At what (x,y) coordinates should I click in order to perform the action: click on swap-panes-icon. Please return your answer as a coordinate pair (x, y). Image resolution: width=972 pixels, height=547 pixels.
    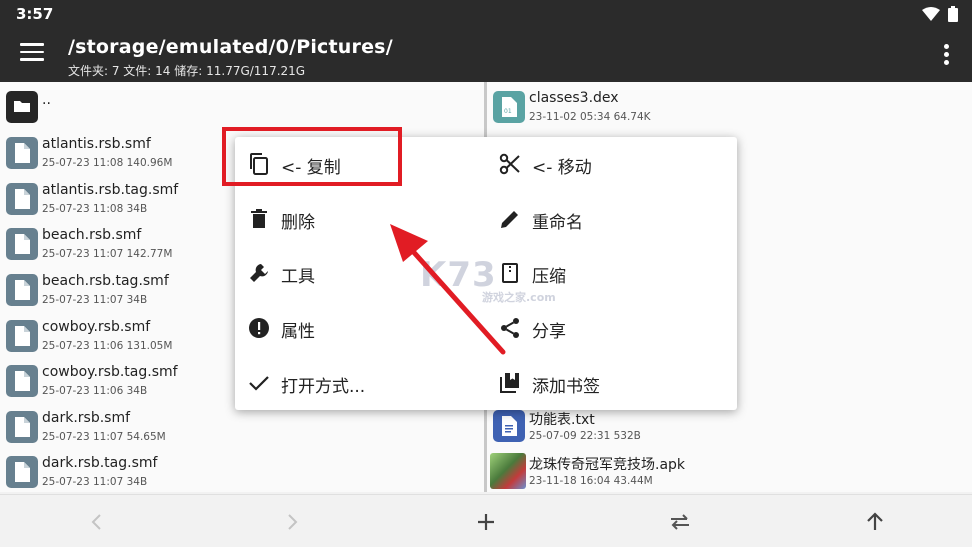
    Looking at the image, I should click on (680, 522).